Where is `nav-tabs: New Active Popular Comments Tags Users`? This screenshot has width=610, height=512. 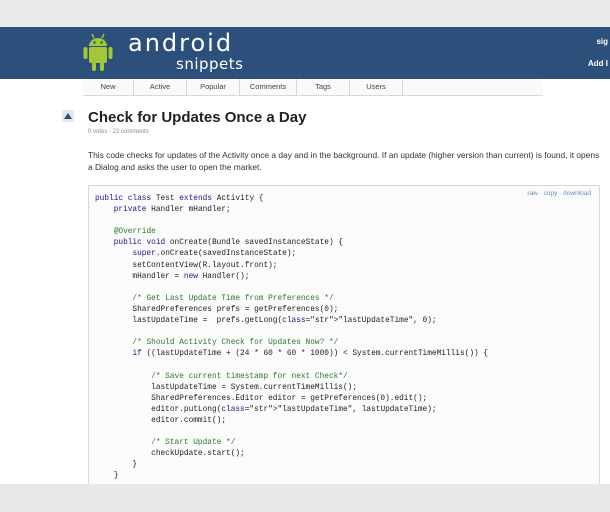 nav-tabs: New Active Popular Comments Tags Users is located at coordinates (313, 87).